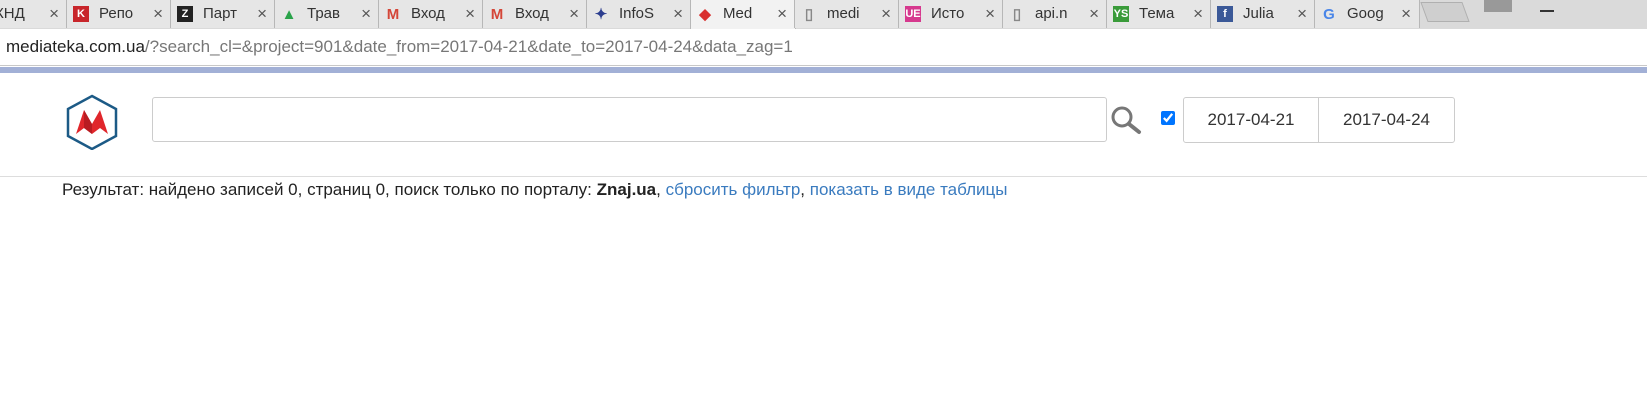 The width and height of the screenshot is (1647, 416). I want to click on browser-tab: ✦ InfoS ×, so click(639, 14).